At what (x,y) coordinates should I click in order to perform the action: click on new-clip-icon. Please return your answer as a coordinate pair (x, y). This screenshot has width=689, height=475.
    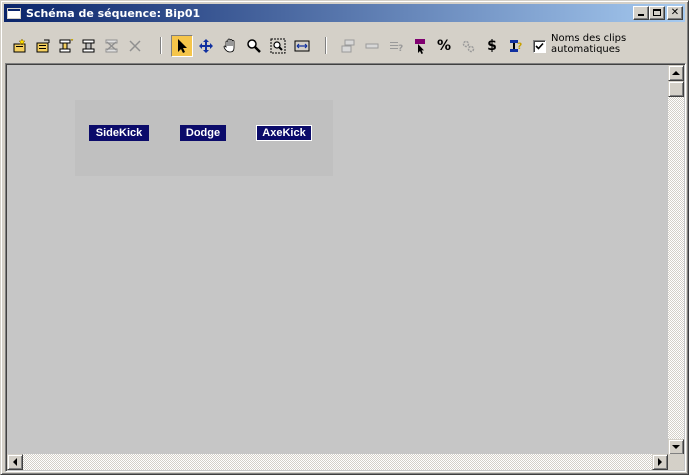
    Looking at the image, I should click on (19, 45).